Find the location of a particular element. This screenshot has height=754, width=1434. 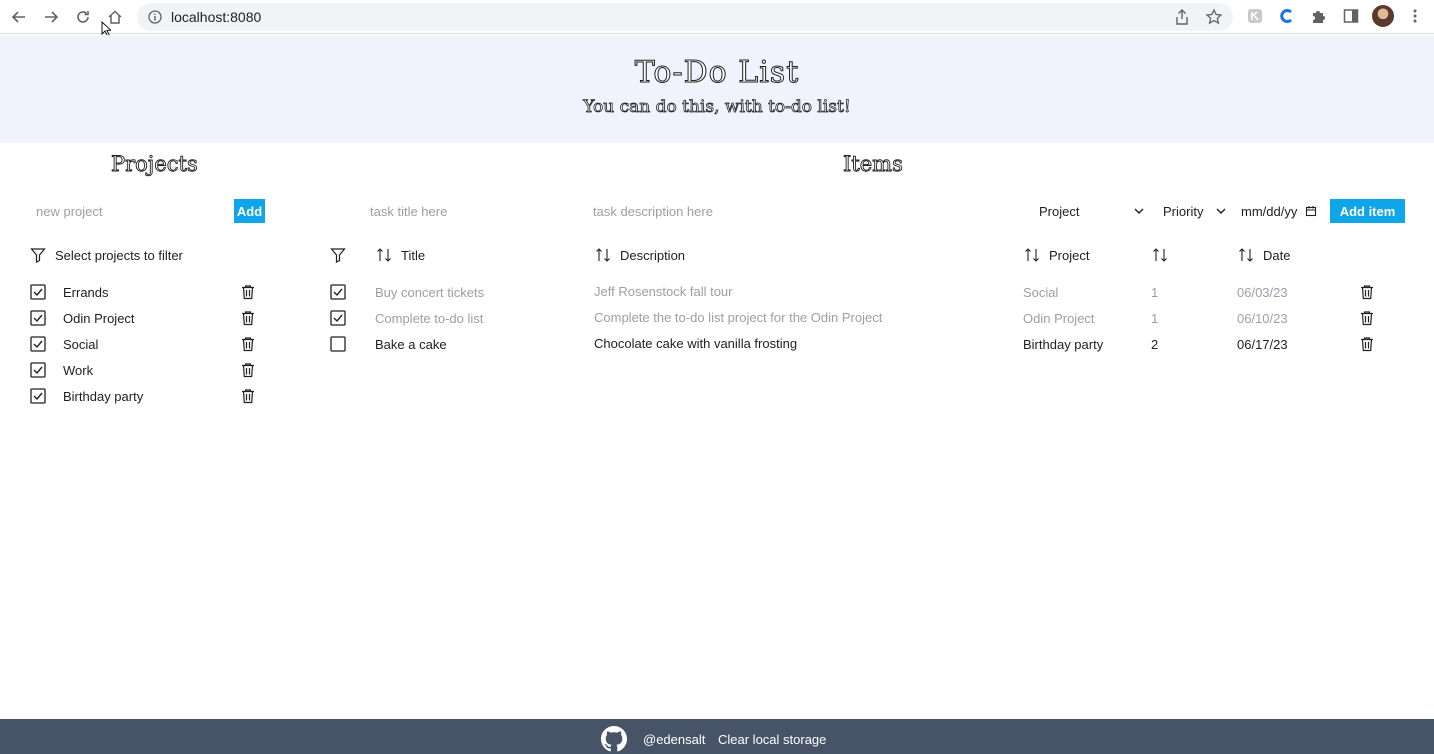

reload-icon is located at coordinates (83, 17).